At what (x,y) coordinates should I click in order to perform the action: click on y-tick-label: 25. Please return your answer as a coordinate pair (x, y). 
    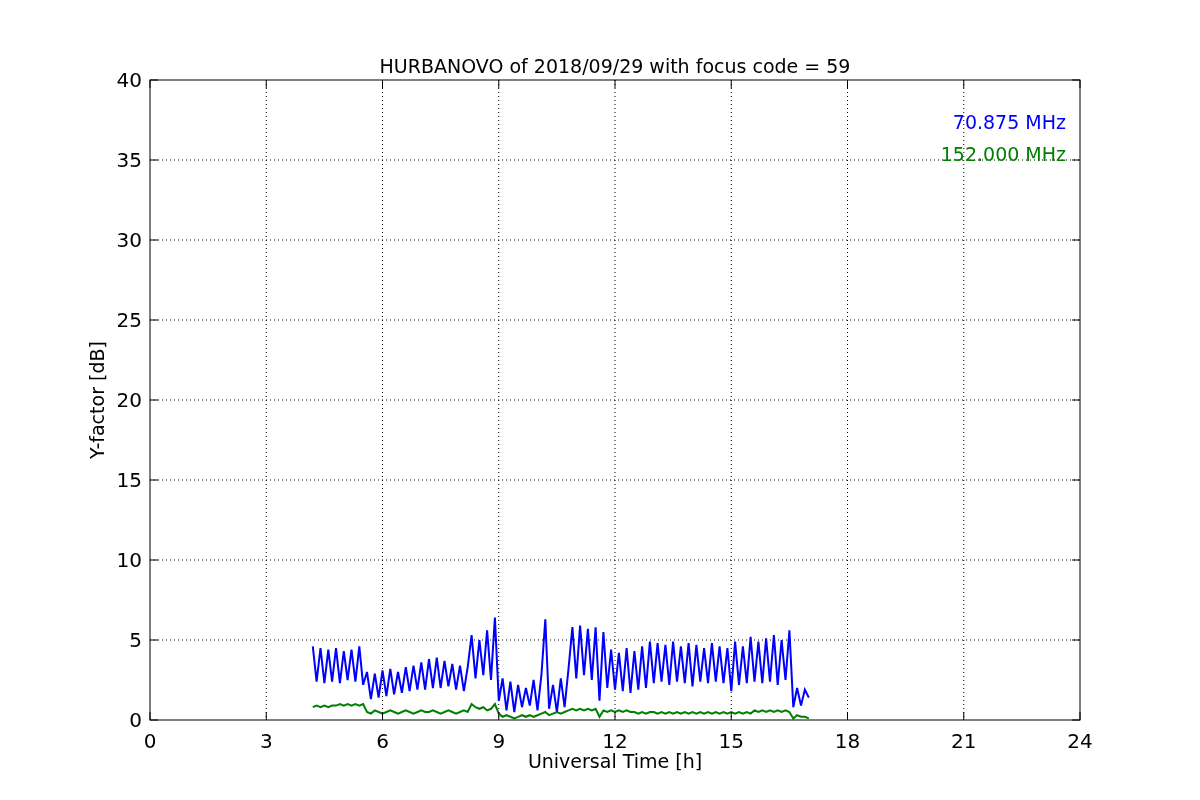
    Looking at the image, I should click on (129, 320).